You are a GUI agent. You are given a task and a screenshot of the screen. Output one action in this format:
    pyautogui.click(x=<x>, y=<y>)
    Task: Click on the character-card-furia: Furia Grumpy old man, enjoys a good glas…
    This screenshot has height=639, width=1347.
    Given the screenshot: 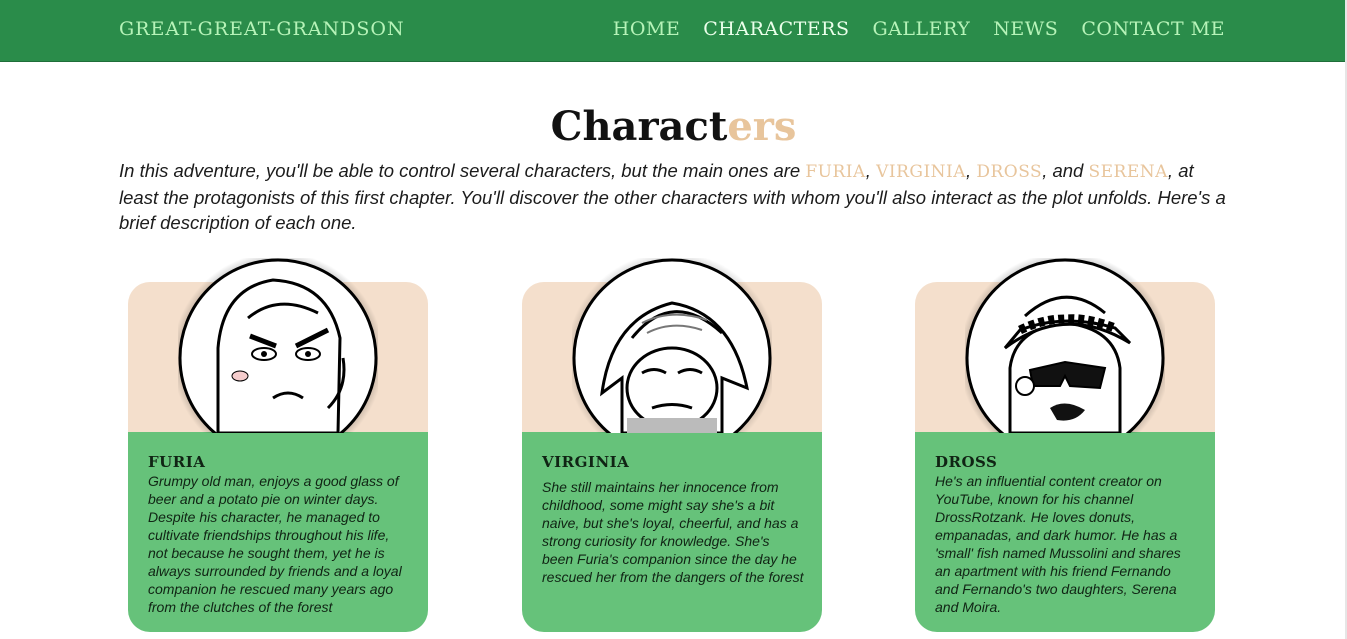 What is the action you would take?
    pyautogui.click(x=278, y=445)
    